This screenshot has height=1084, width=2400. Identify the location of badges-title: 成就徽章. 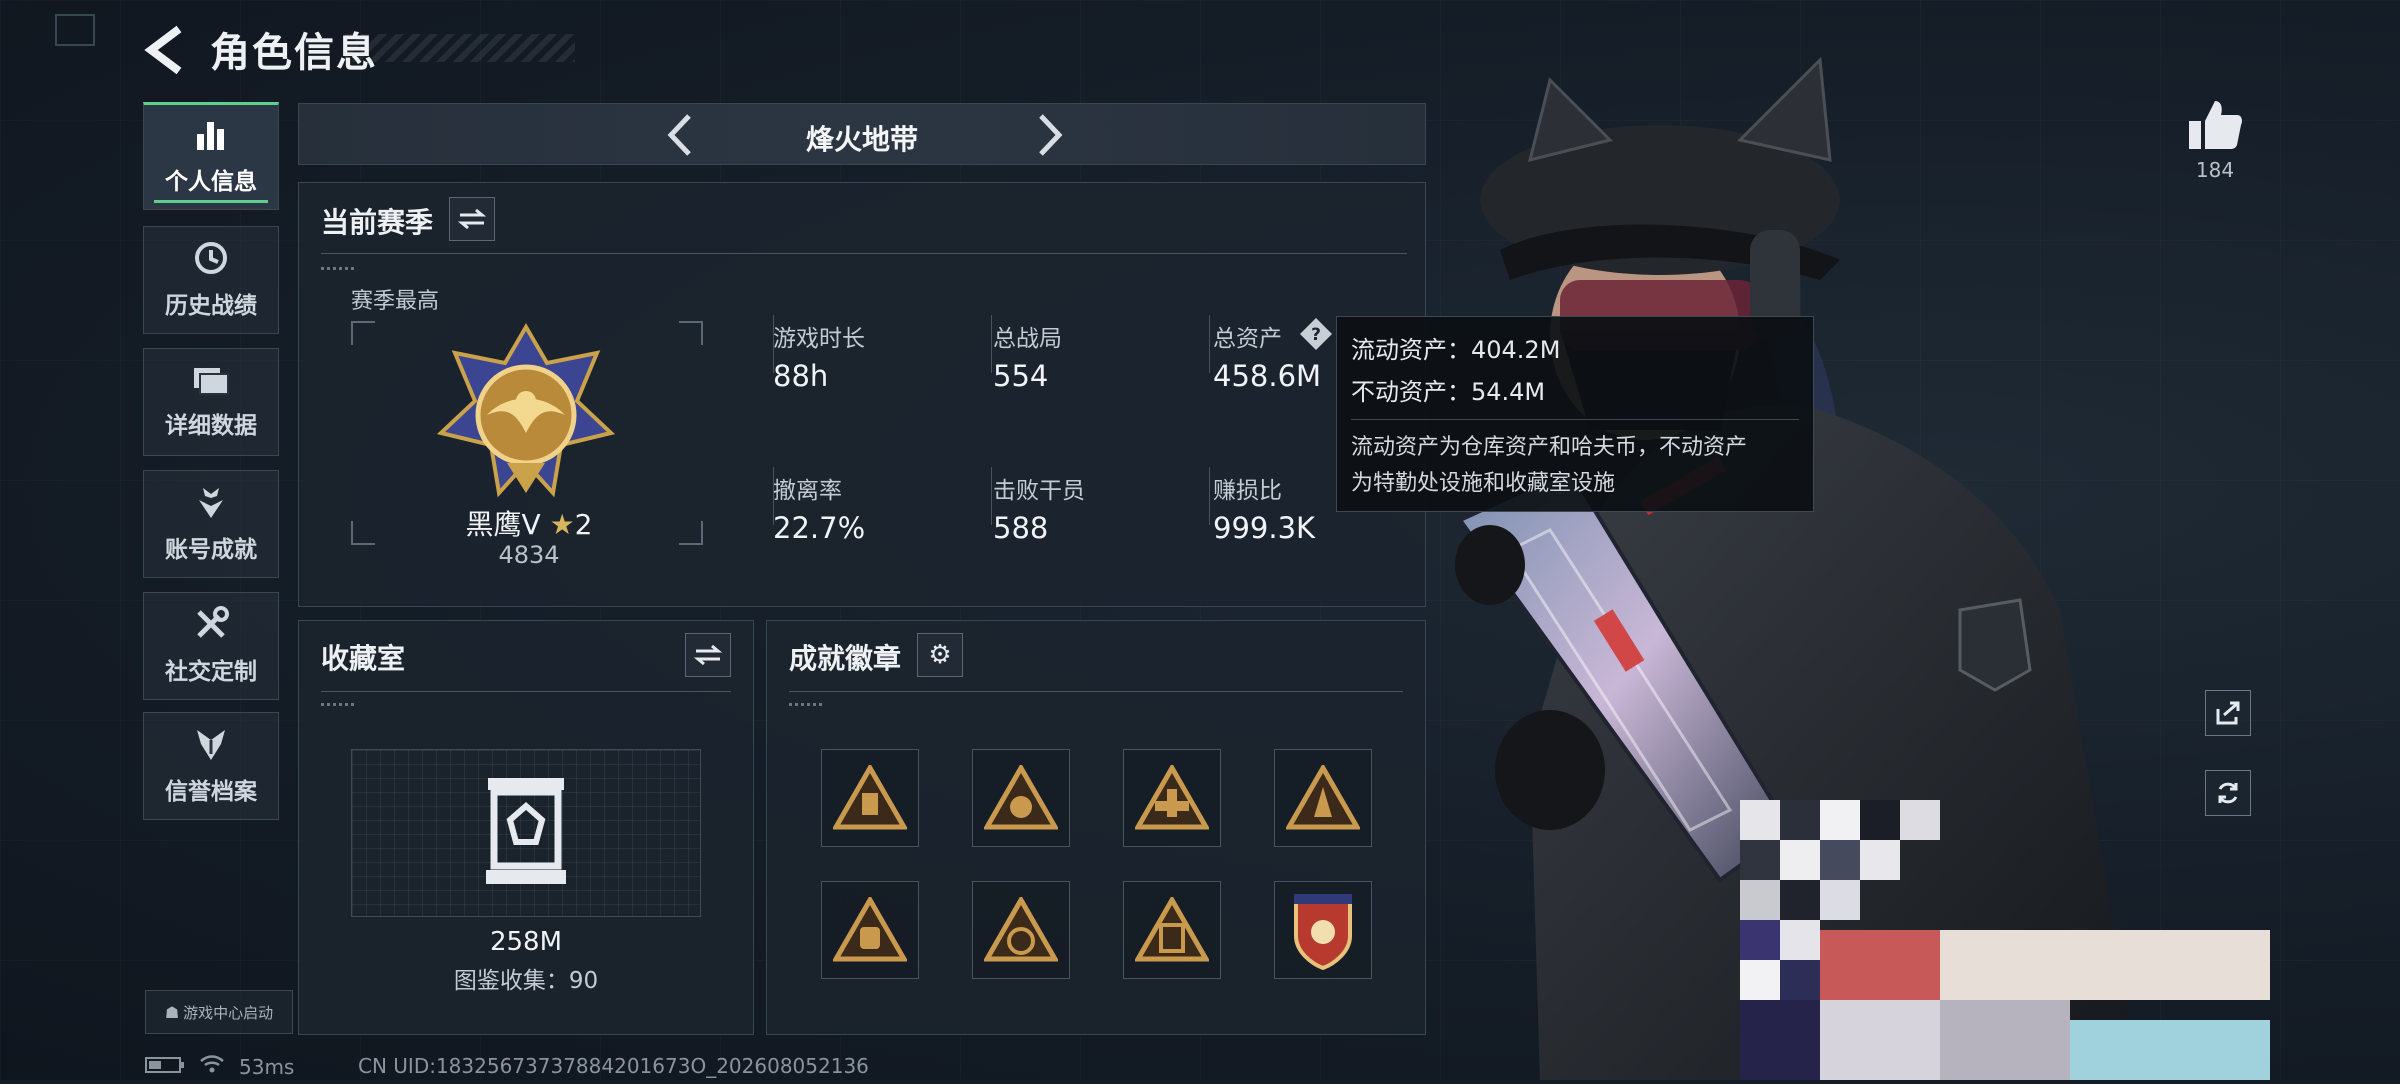
(845, 658).